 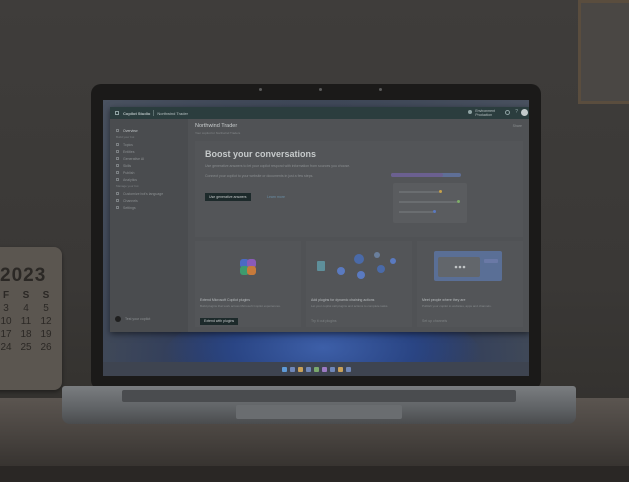 I want to click on language-icon, so click(x=117, y=193).